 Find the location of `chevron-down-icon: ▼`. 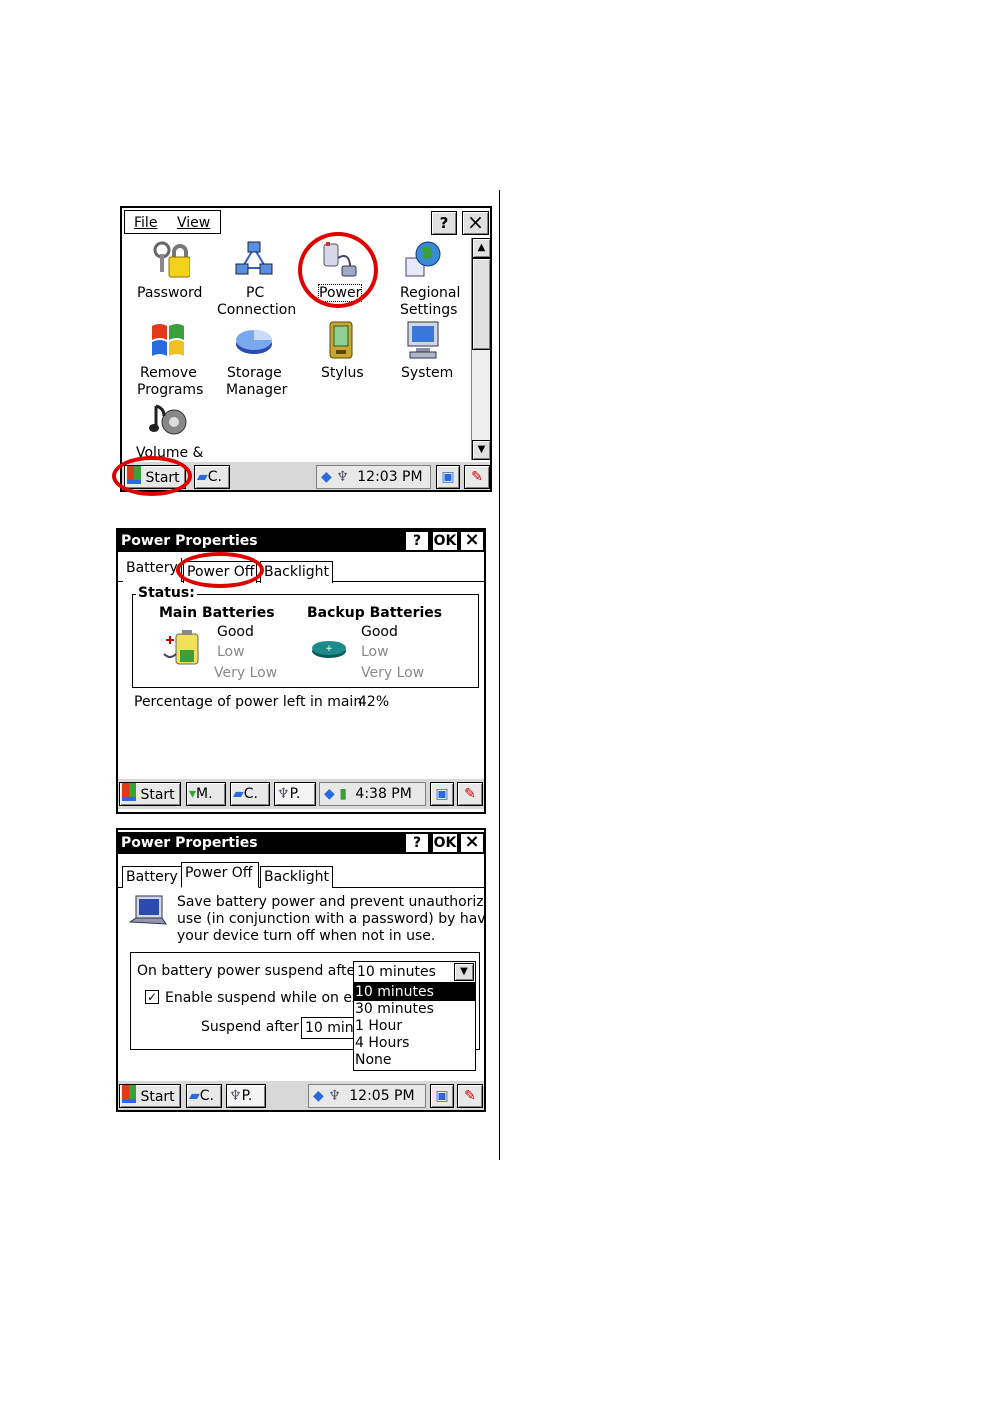

chevron-down-icon: ▼ is located at coordinates (464, 971).